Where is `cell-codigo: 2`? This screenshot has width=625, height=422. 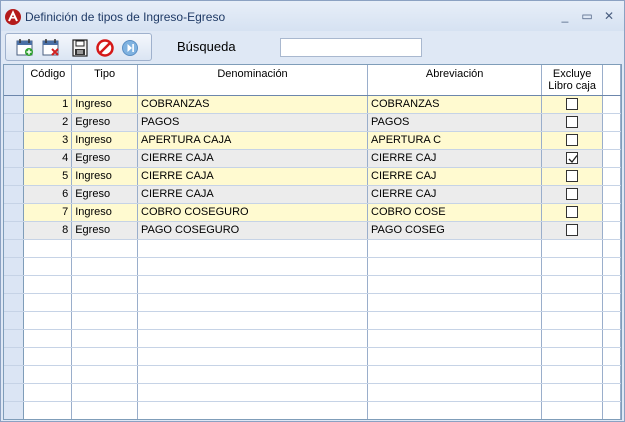
cell-codigo: 2 is located at coordinates (48, 122).